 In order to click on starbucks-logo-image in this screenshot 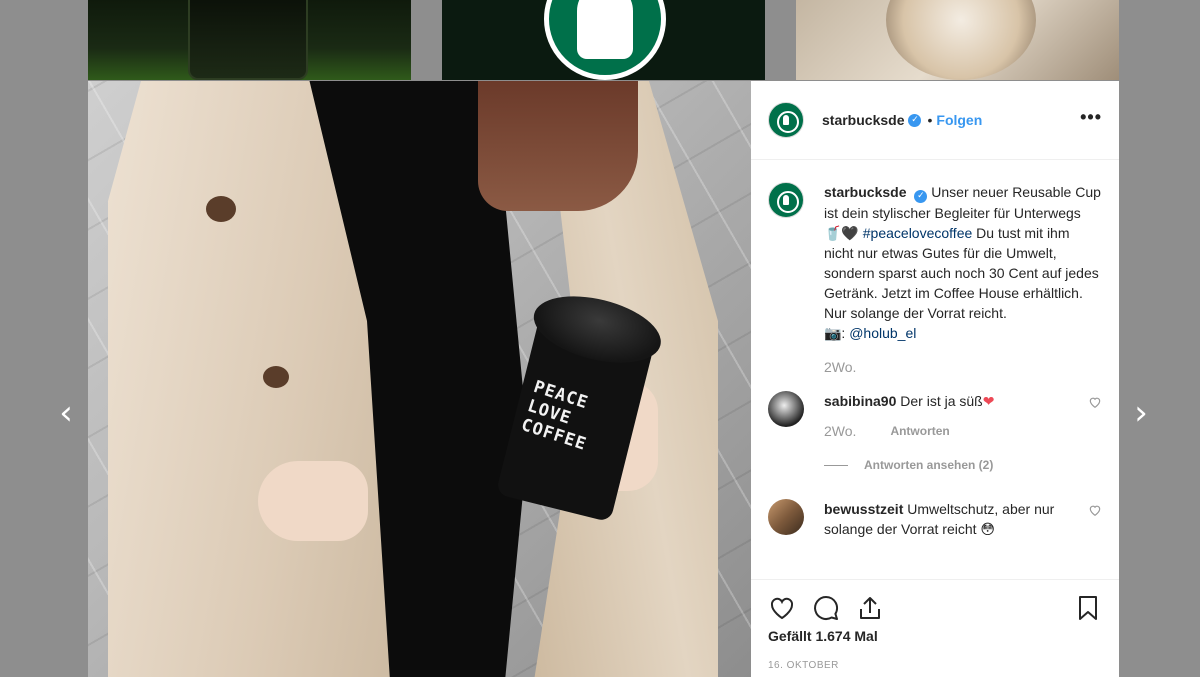, I will do `click(605, 40)`.